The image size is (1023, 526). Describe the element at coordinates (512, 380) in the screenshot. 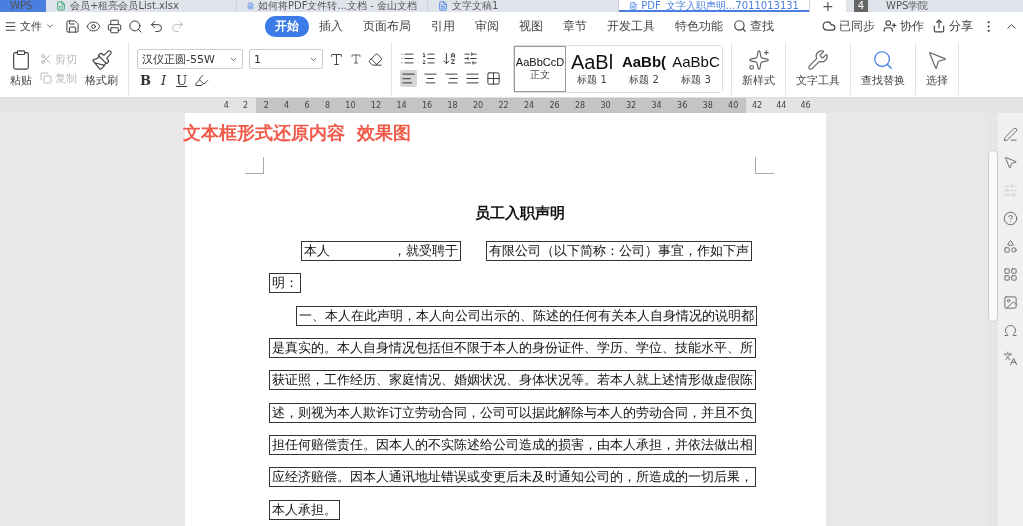

I see `text-box: 获证照，工作经历、家庭情况、婚姻状况、身体状况等。若本人就上述情形做虚假陈` at that location.